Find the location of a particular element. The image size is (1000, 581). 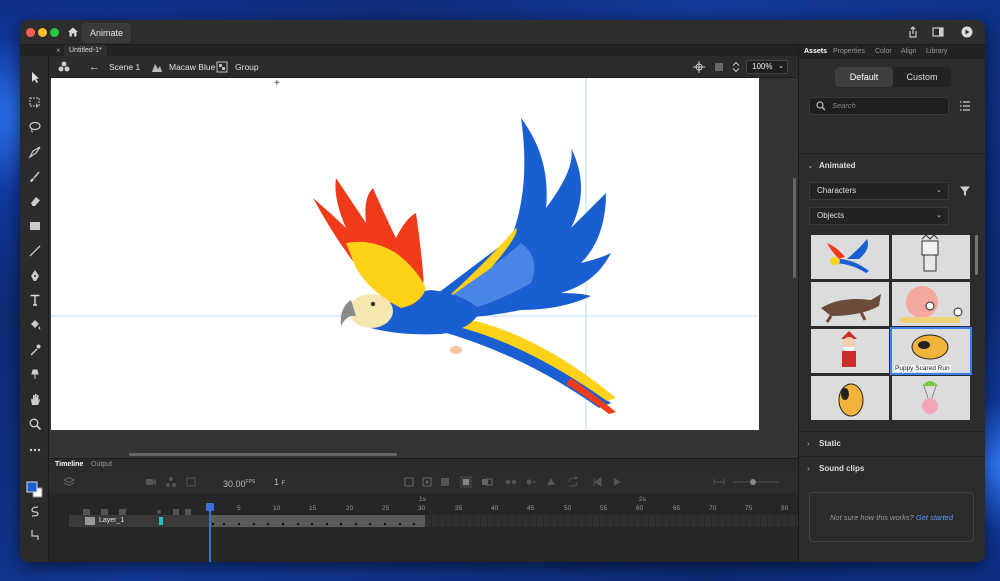

asset-thumbnail-santa is located at coordinates (850, 351).